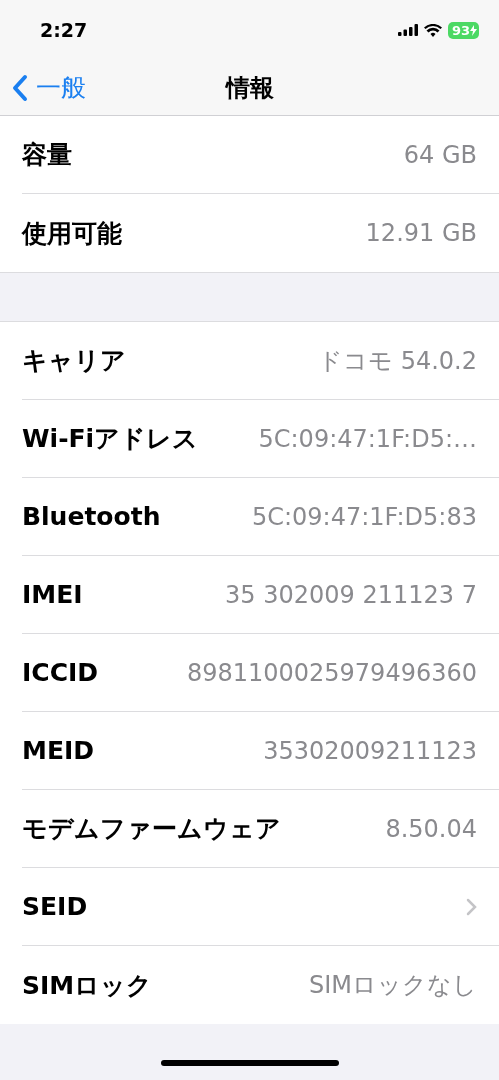 The height and width of the screenshot is (1080, 499). Describe the element at coordinates (55, 906) in the screenshot. I see `row-label: SEID` at that location.